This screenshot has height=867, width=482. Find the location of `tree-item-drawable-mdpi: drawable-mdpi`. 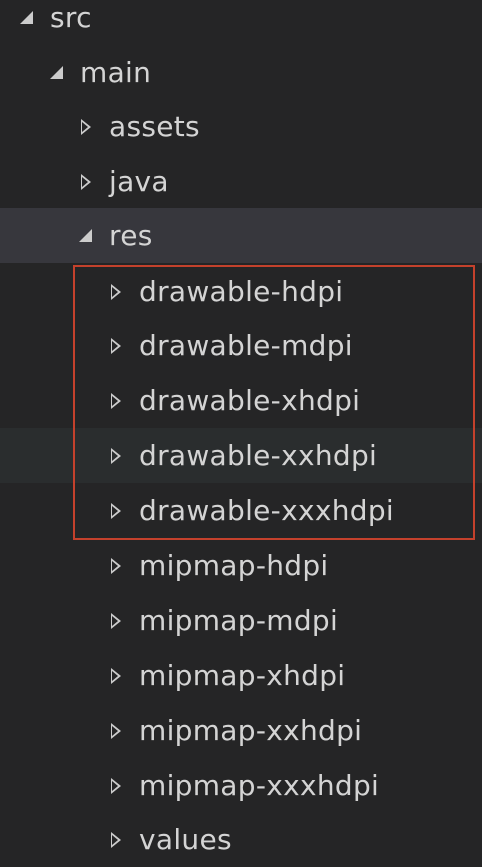

tree-item-drawable-mdpi: drawable-mdpi is located at coordinates (241, 345).